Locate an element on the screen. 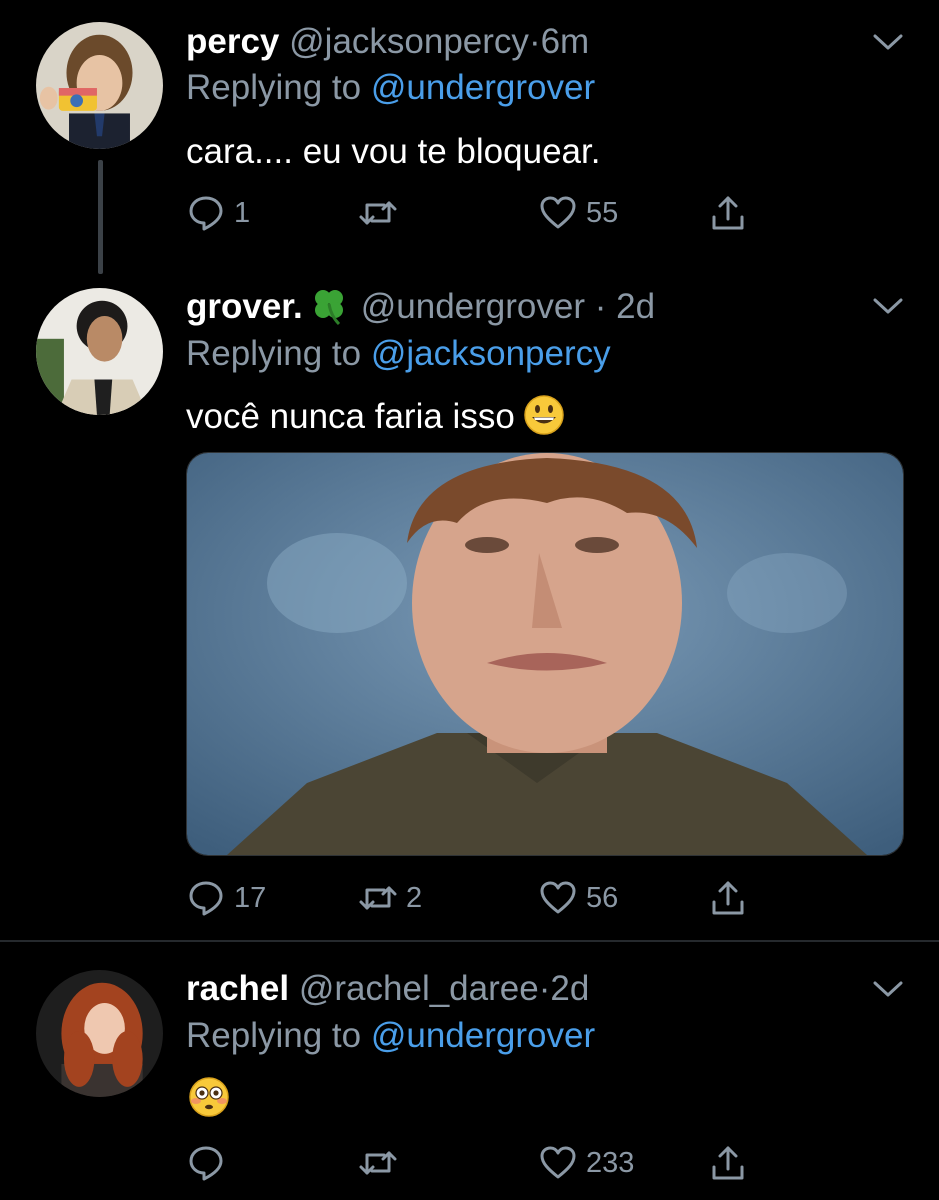 The image size is (939, 1200). like-button: 233 is located at coordinates (586, 1163).